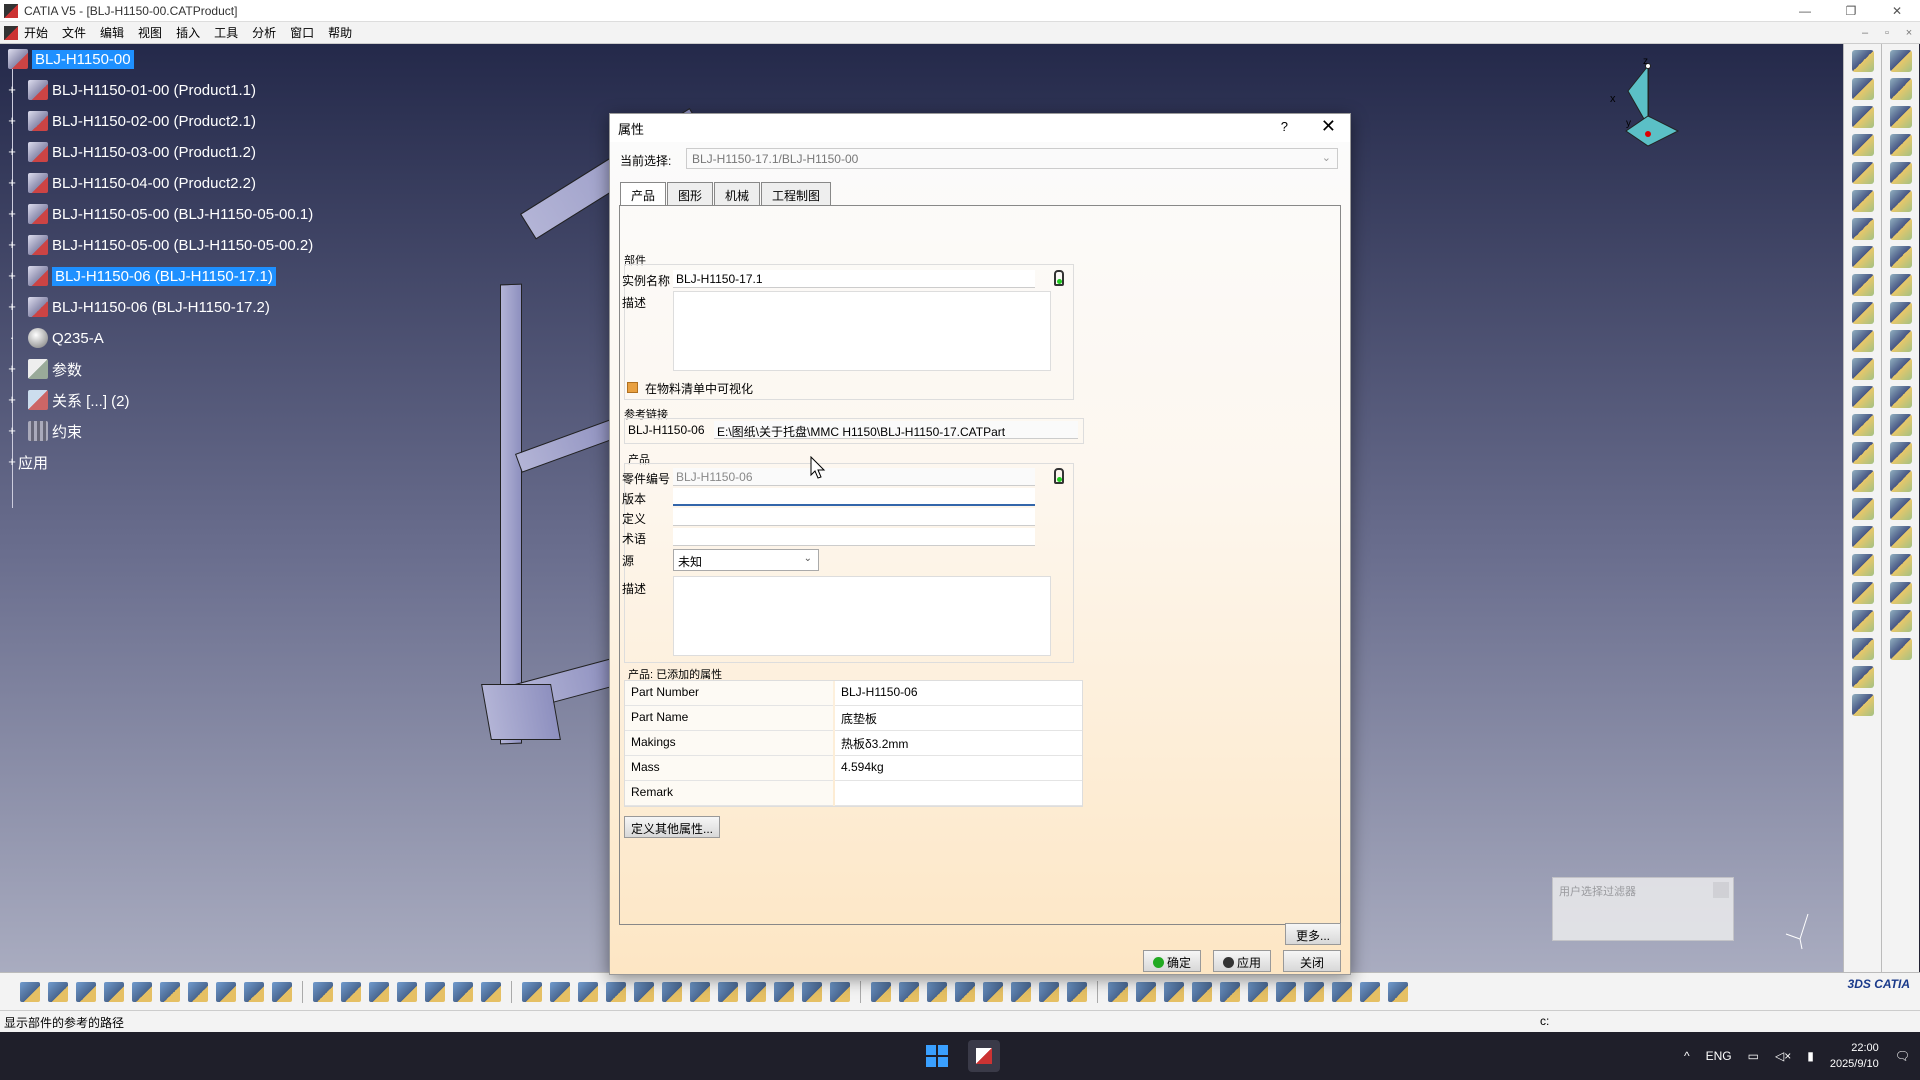  Describe the element at coordinates (1854, 1056) in the screenshot. I see `clock: 22:00 2025/9/10` at that location.